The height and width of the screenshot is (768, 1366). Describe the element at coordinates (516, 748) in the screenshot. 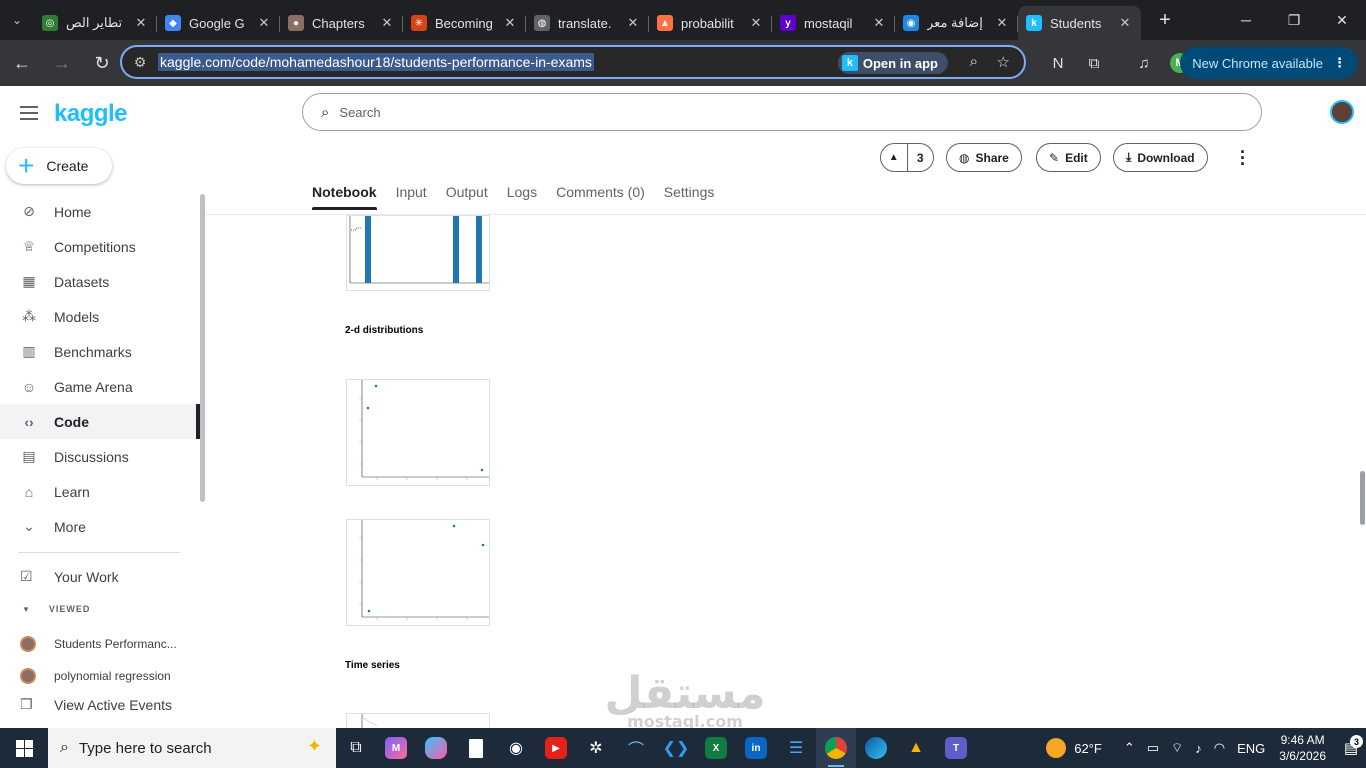

I see `signal-app-icon: ◉` at that location.